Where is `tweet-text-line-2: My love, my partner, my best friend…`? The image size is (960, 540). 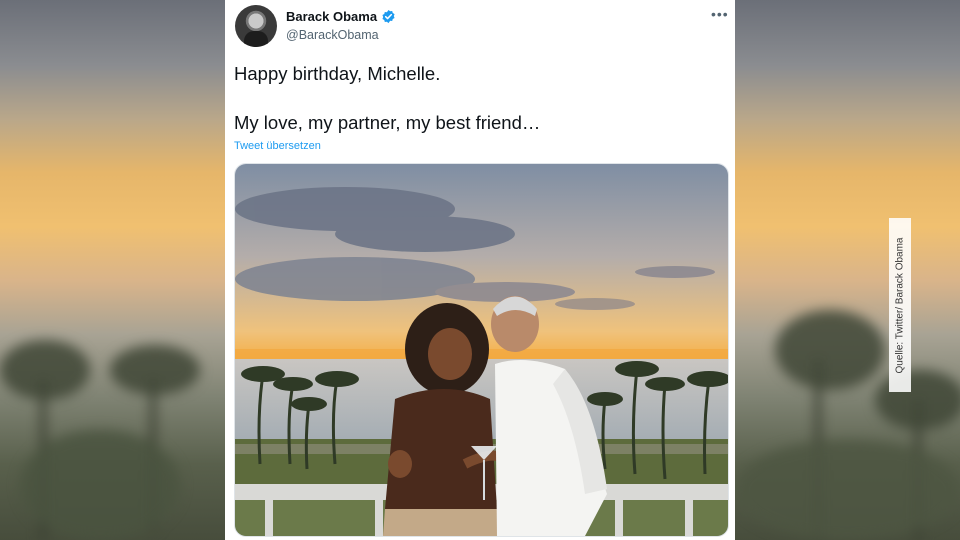
tweet-text-line-2: My love, my partner, my best friend… is located at coordinates (387, 122).